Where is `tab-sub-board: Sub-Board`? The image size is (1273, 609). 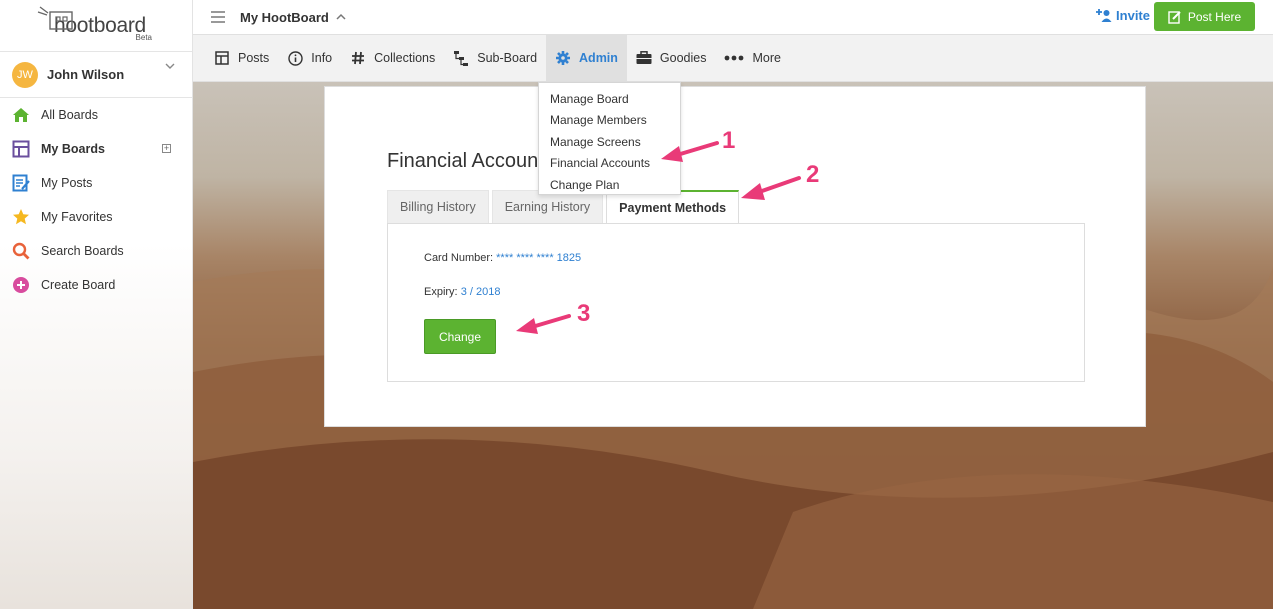
tab-sub-board: Sub-Board is located at coordinates (495, 58).